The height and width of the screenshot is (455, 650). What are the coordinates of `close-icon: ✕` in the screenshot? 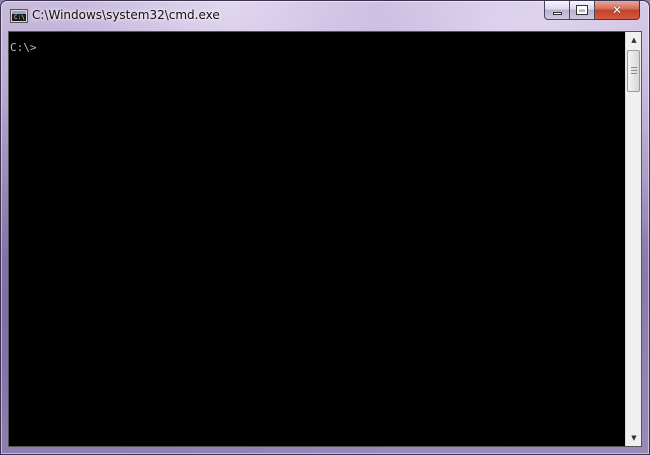 It's located at (617, 10).